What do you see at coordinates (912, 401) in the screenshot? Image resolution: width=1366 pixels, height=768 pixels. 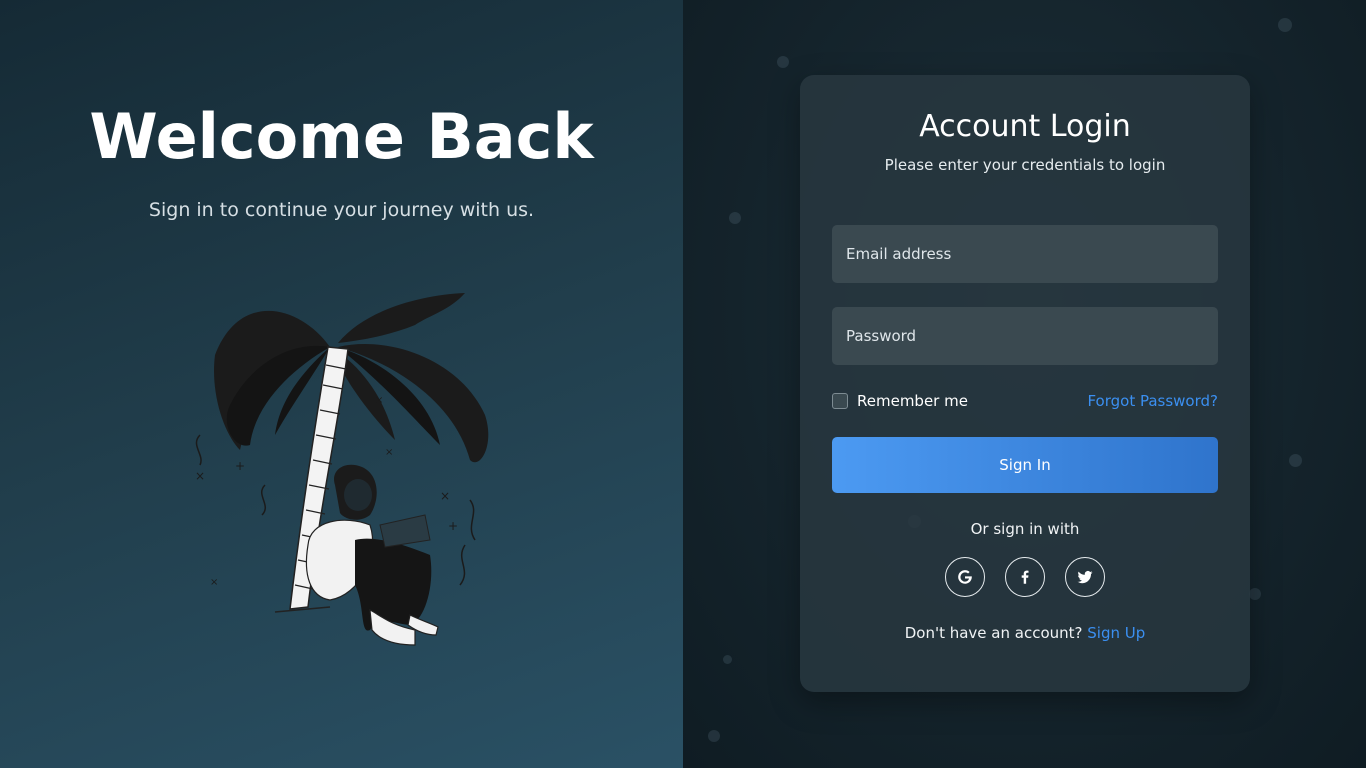 I see `remember-label: Remember me` at bounding box center [912, 401].